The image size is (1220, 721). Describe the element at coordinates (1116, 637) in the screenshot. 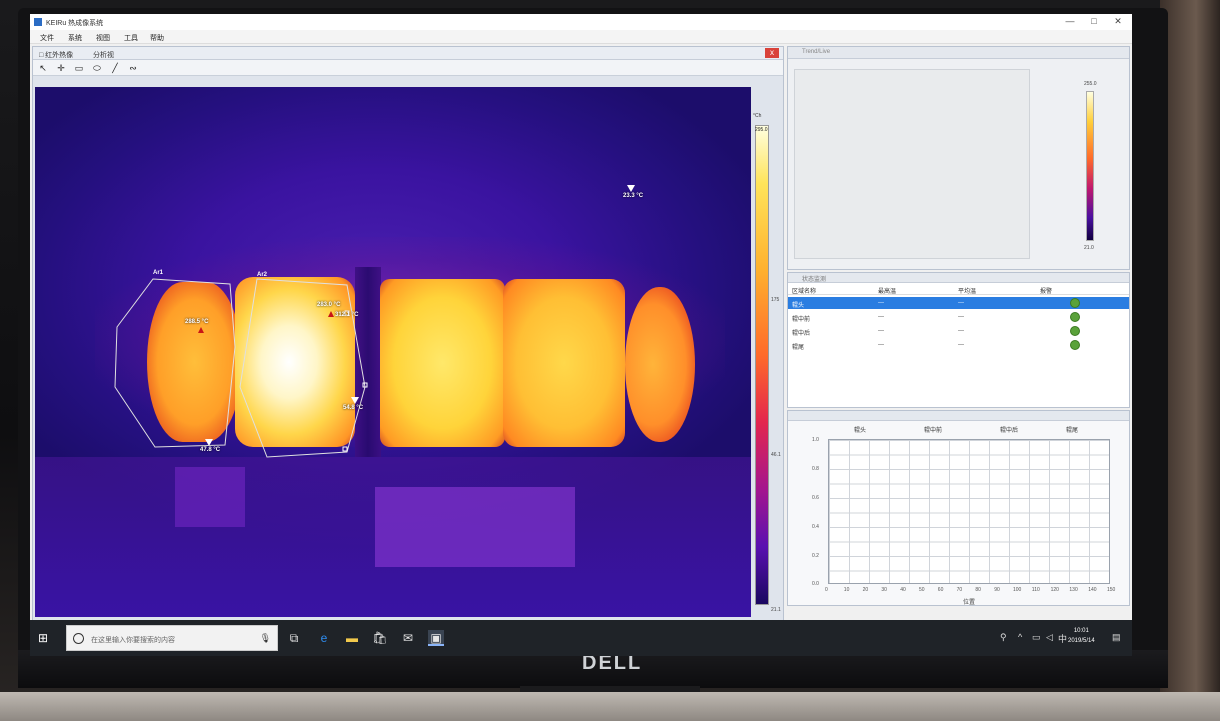

I see `notification-icon: ▤` at that location.